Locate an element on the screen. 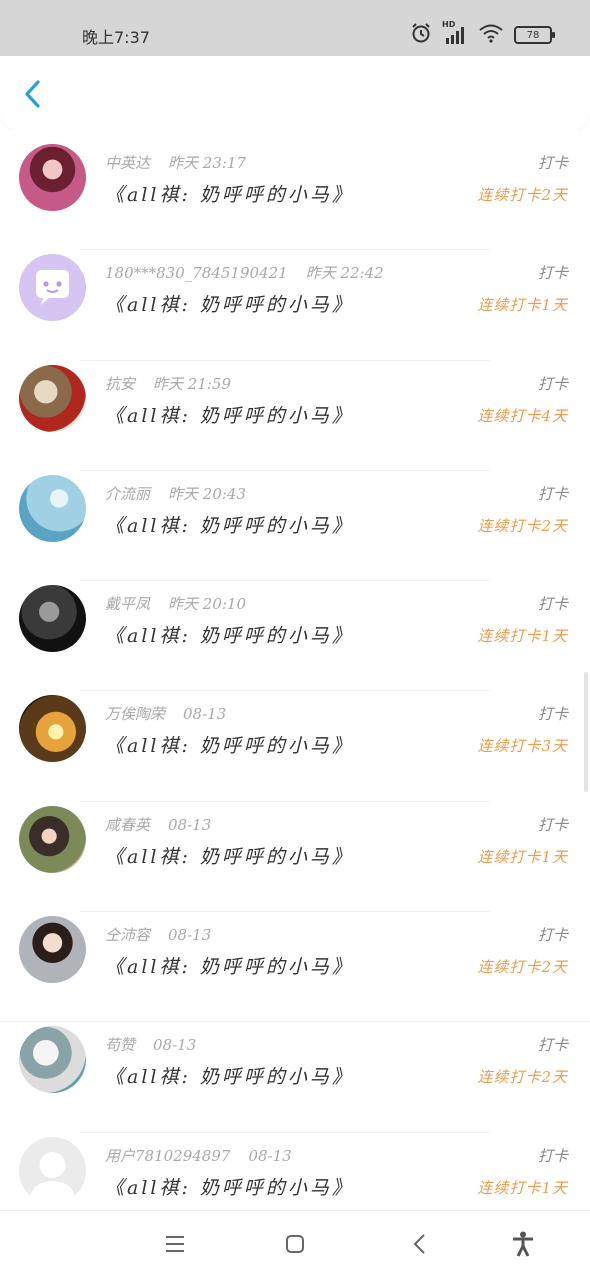  wifi-icon is located at coordinates (491, 35).